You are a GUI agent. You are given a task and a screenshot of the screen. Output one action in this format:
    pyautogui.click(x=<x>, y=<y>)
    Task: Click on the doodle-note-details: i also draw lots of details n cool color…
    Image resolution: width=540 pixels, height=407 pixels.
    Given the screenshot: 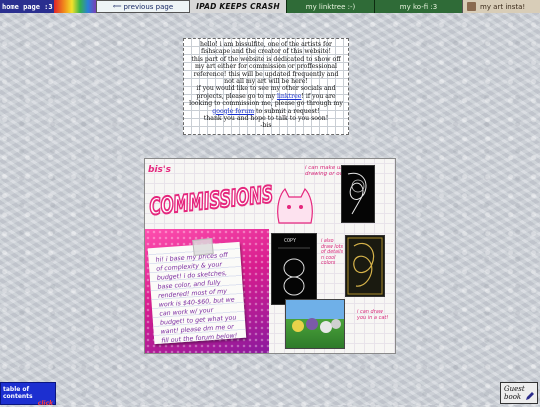 What is the action you would take?
    pyautogui.click(x=332, y=252)
    